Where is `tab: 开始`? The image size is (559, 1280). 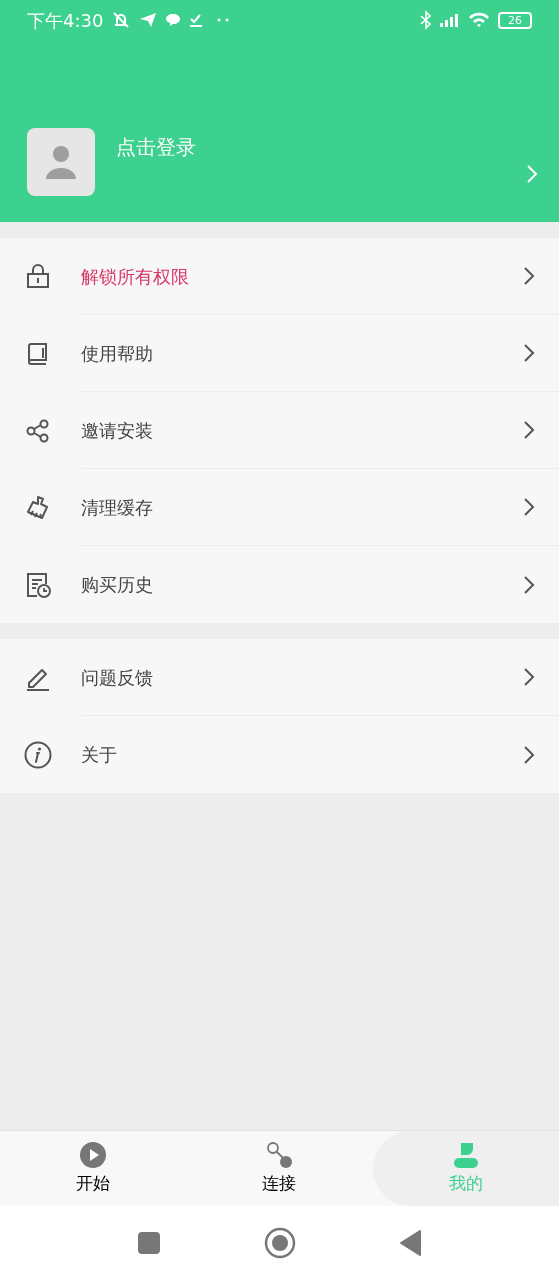
tab: 开始 is located at coordinates (93, 1168).